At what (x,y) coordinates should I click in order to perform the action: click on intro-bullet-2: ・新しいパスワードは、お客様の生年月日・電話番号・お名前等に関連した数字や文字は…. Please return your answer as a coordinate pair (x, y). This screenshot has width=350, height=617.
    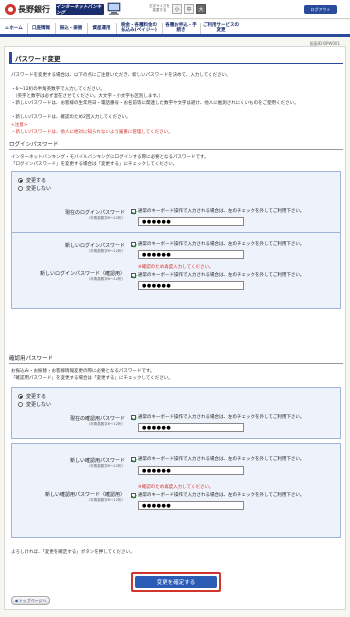
    Looking at the image, I should click on (155, 103).